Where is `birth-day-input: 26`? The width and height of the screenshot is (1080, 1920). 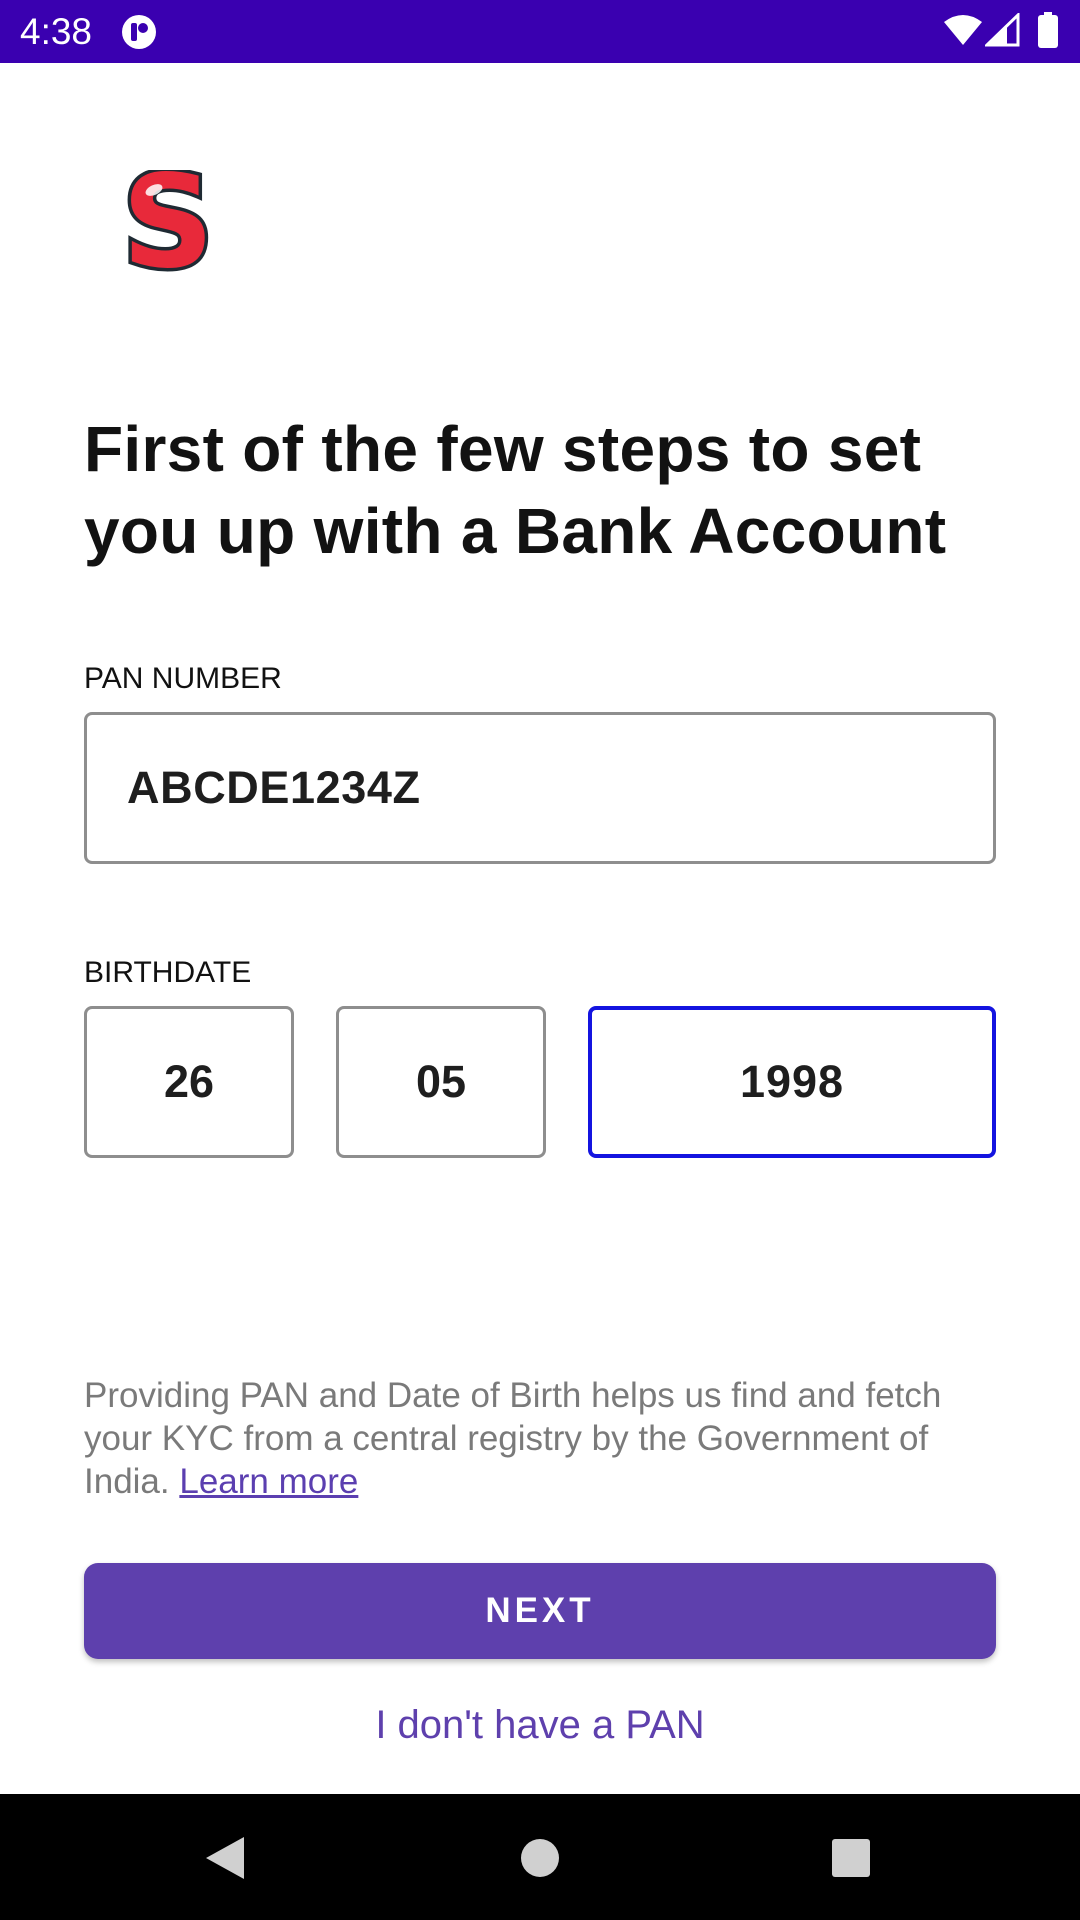
birth-day-input: 26 is located at coordinates (189, 1082).